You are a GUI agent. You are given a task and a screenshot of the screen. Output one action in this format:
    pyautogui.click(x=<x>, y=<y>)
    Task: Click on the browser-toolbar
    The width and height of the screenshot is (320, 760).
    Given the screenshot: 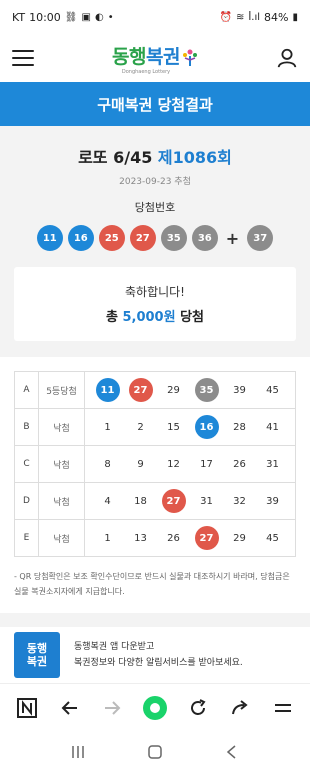 What is the action you would take?
    pyautogui.click(x=155, y=707)
    